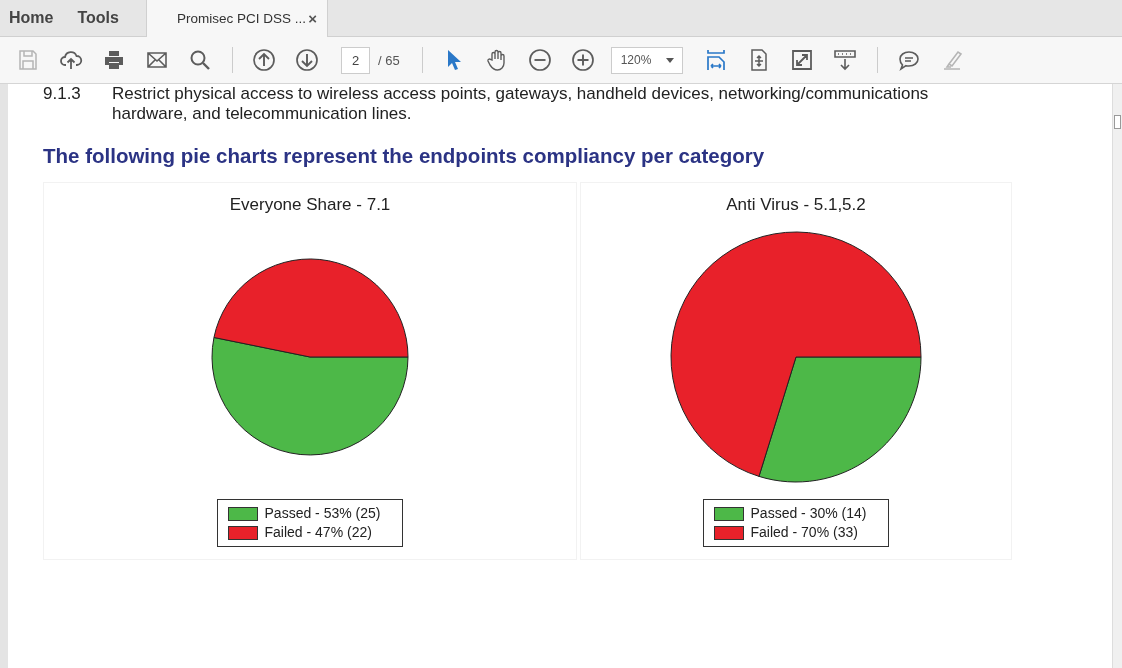 The image size is (1122, 668). I want to click on body-text-line: hardware, and telecommunication lines., so click(262, 114).